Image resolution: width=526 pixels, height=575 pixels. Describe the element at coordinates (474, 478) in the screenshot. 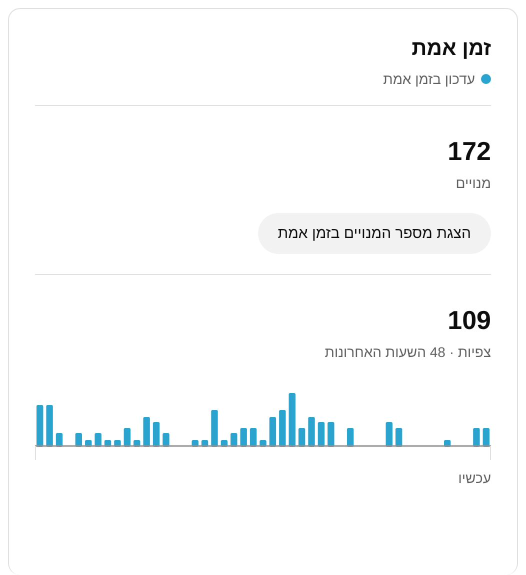

I see `axis-label: עכשיו` at that location.